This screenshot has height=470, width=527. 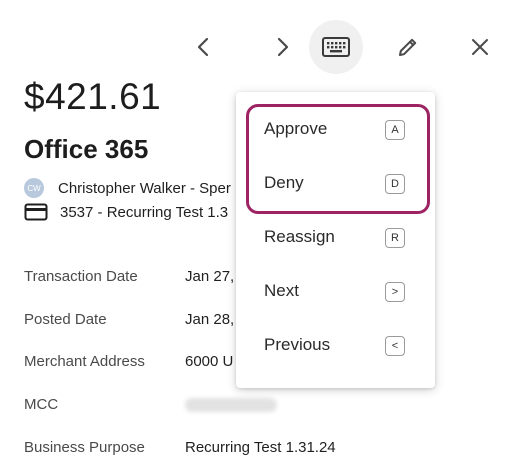 I want to click on card-row: 3537 - Recurring Test 1.3, so click(x=126, y=212).